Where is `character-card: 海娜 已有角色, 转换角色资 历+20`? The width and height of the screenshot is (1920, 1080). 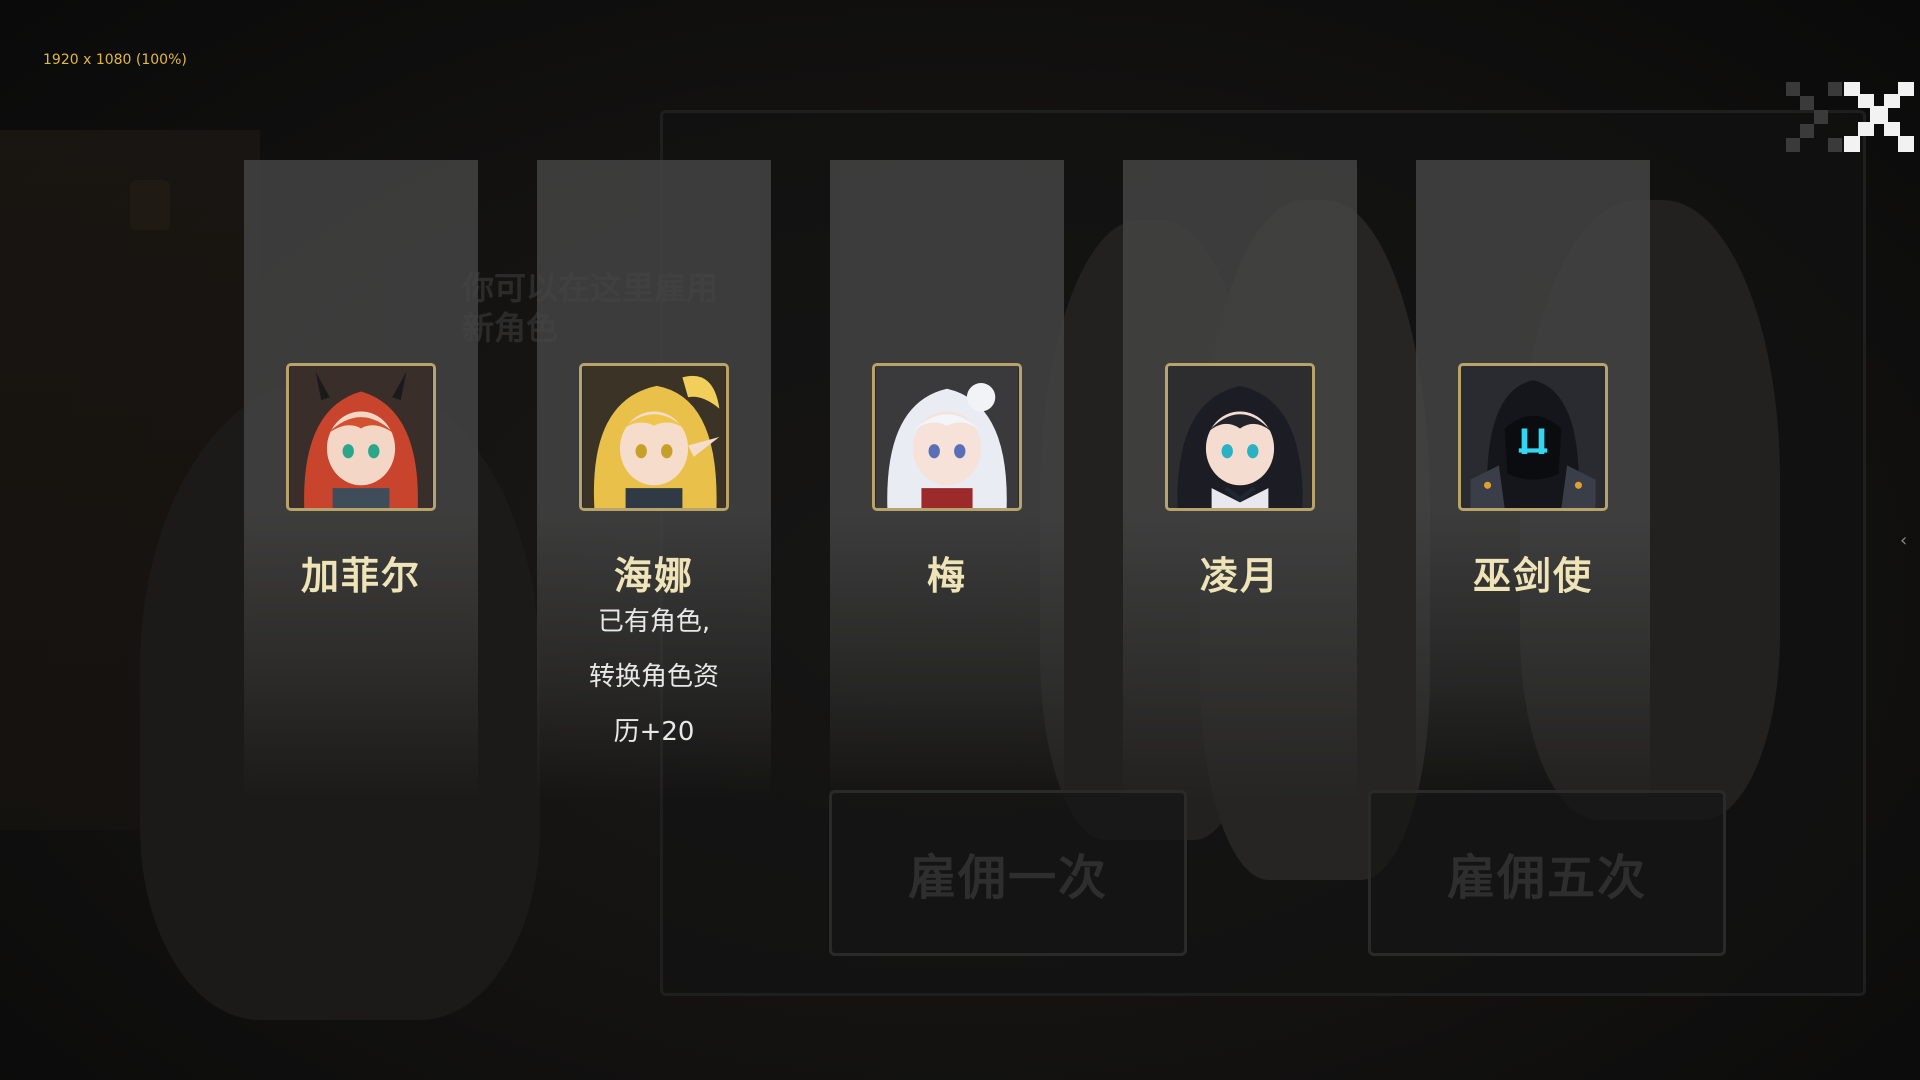
character-card: 海娜 已有角色, 转换角色资 历+20 is located at coordinates (654, 480).